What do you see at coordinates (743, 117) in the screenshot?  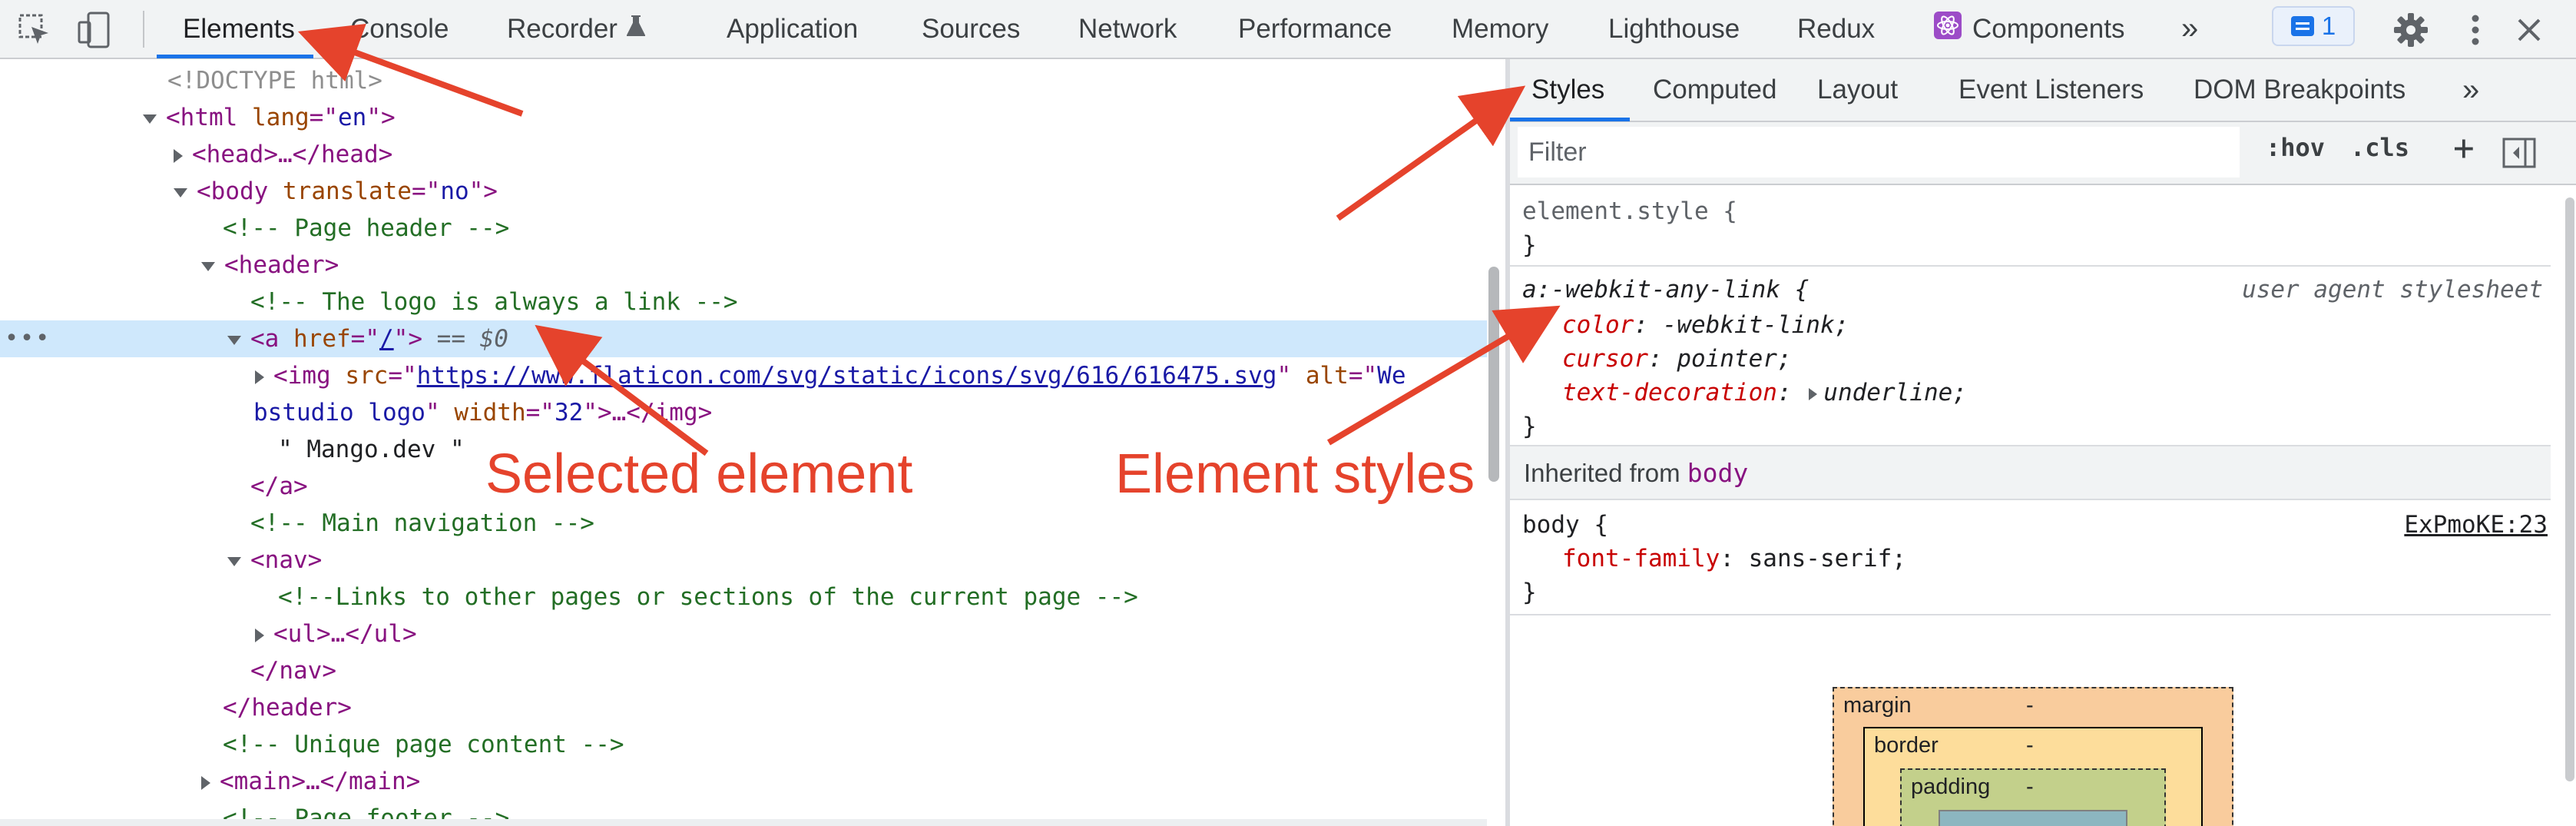 I see `dom-node-html: <html lang="en">` at bounding box center [743, 117].